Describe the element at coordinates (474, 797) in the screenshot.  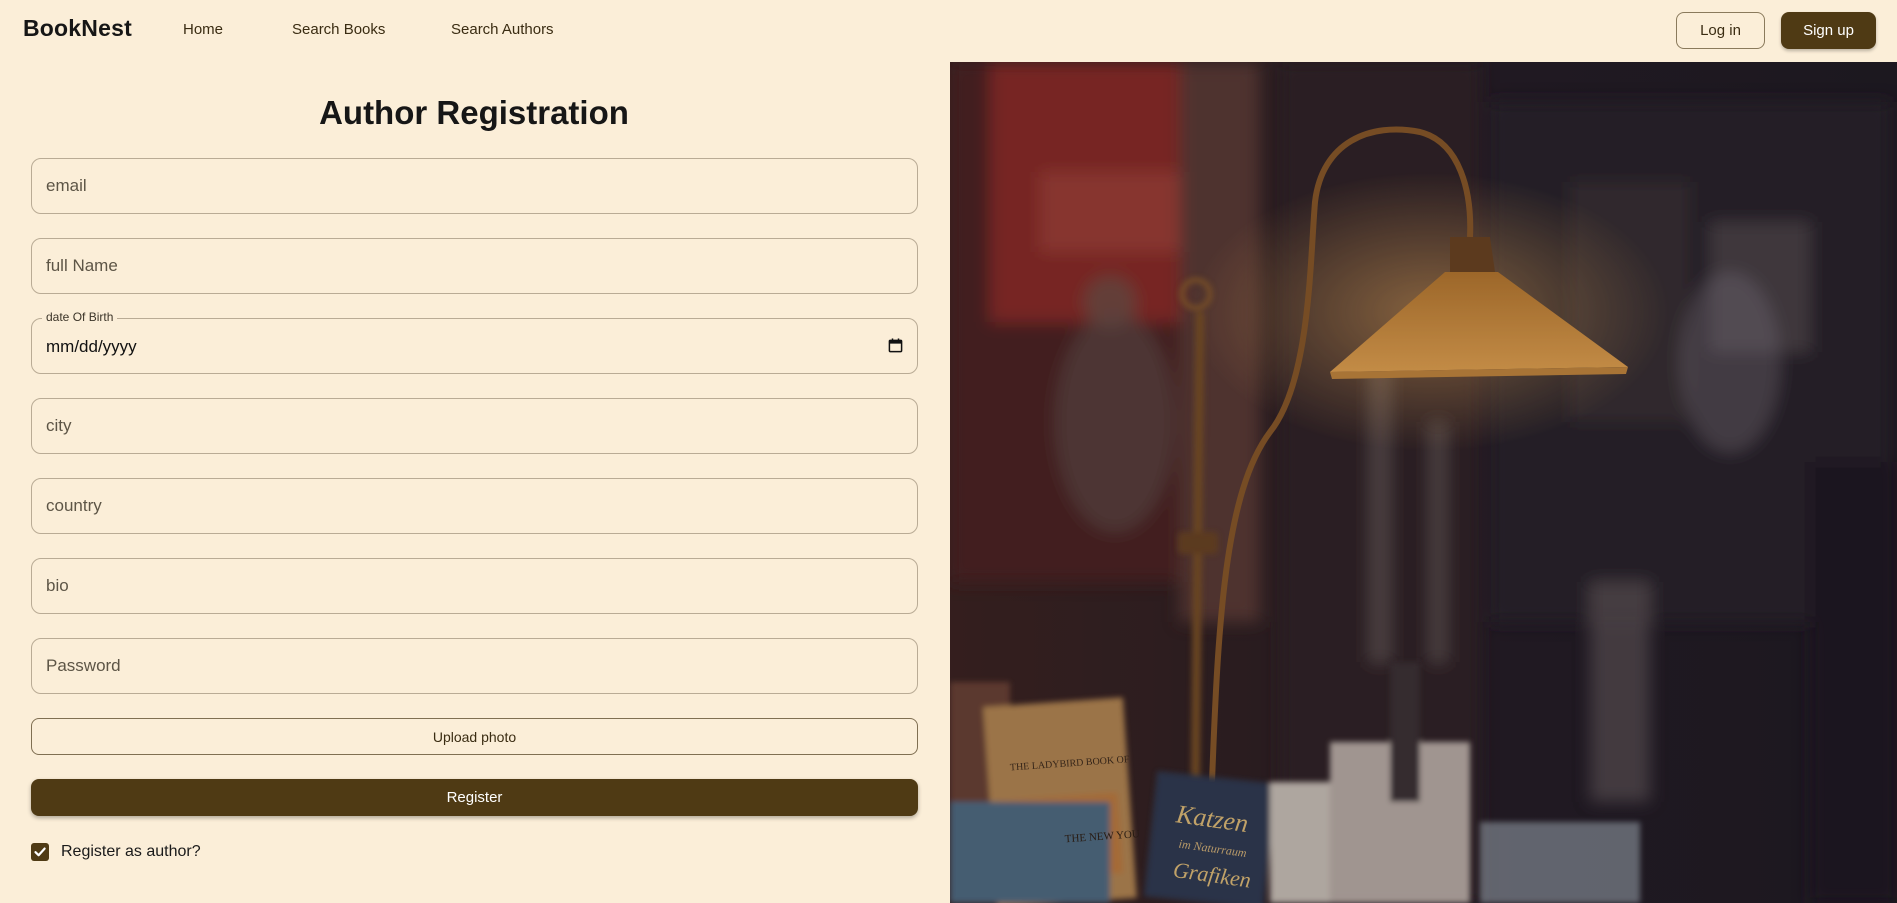
I see `register-button: Register` at that location.